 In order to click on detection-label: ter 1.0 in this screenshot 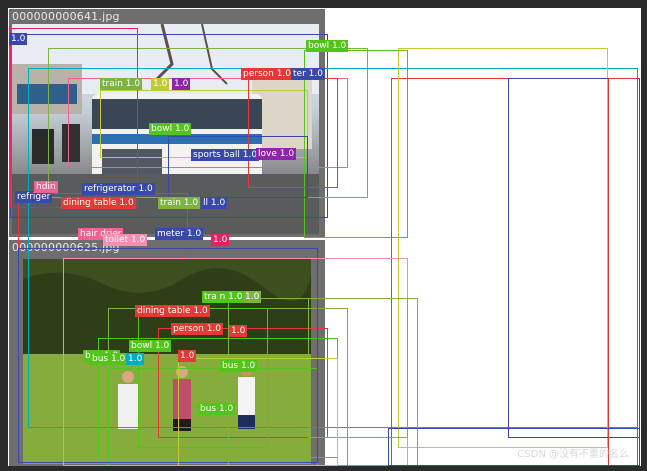, I will do `click(308, 74)`.